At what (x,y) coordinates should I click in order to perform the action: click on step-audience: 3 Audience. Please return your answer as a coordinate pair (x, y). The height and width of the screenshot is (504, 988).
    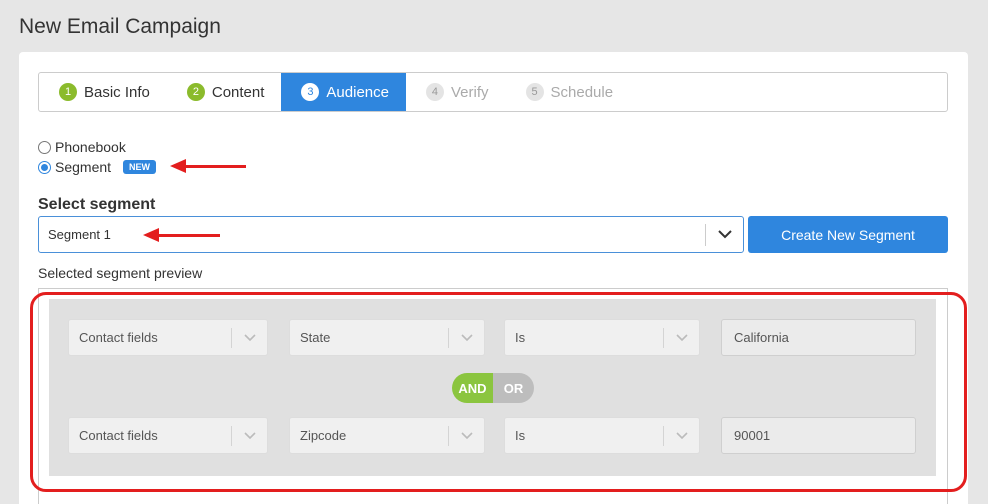
    Looking at the image, I should click on (343, 92).